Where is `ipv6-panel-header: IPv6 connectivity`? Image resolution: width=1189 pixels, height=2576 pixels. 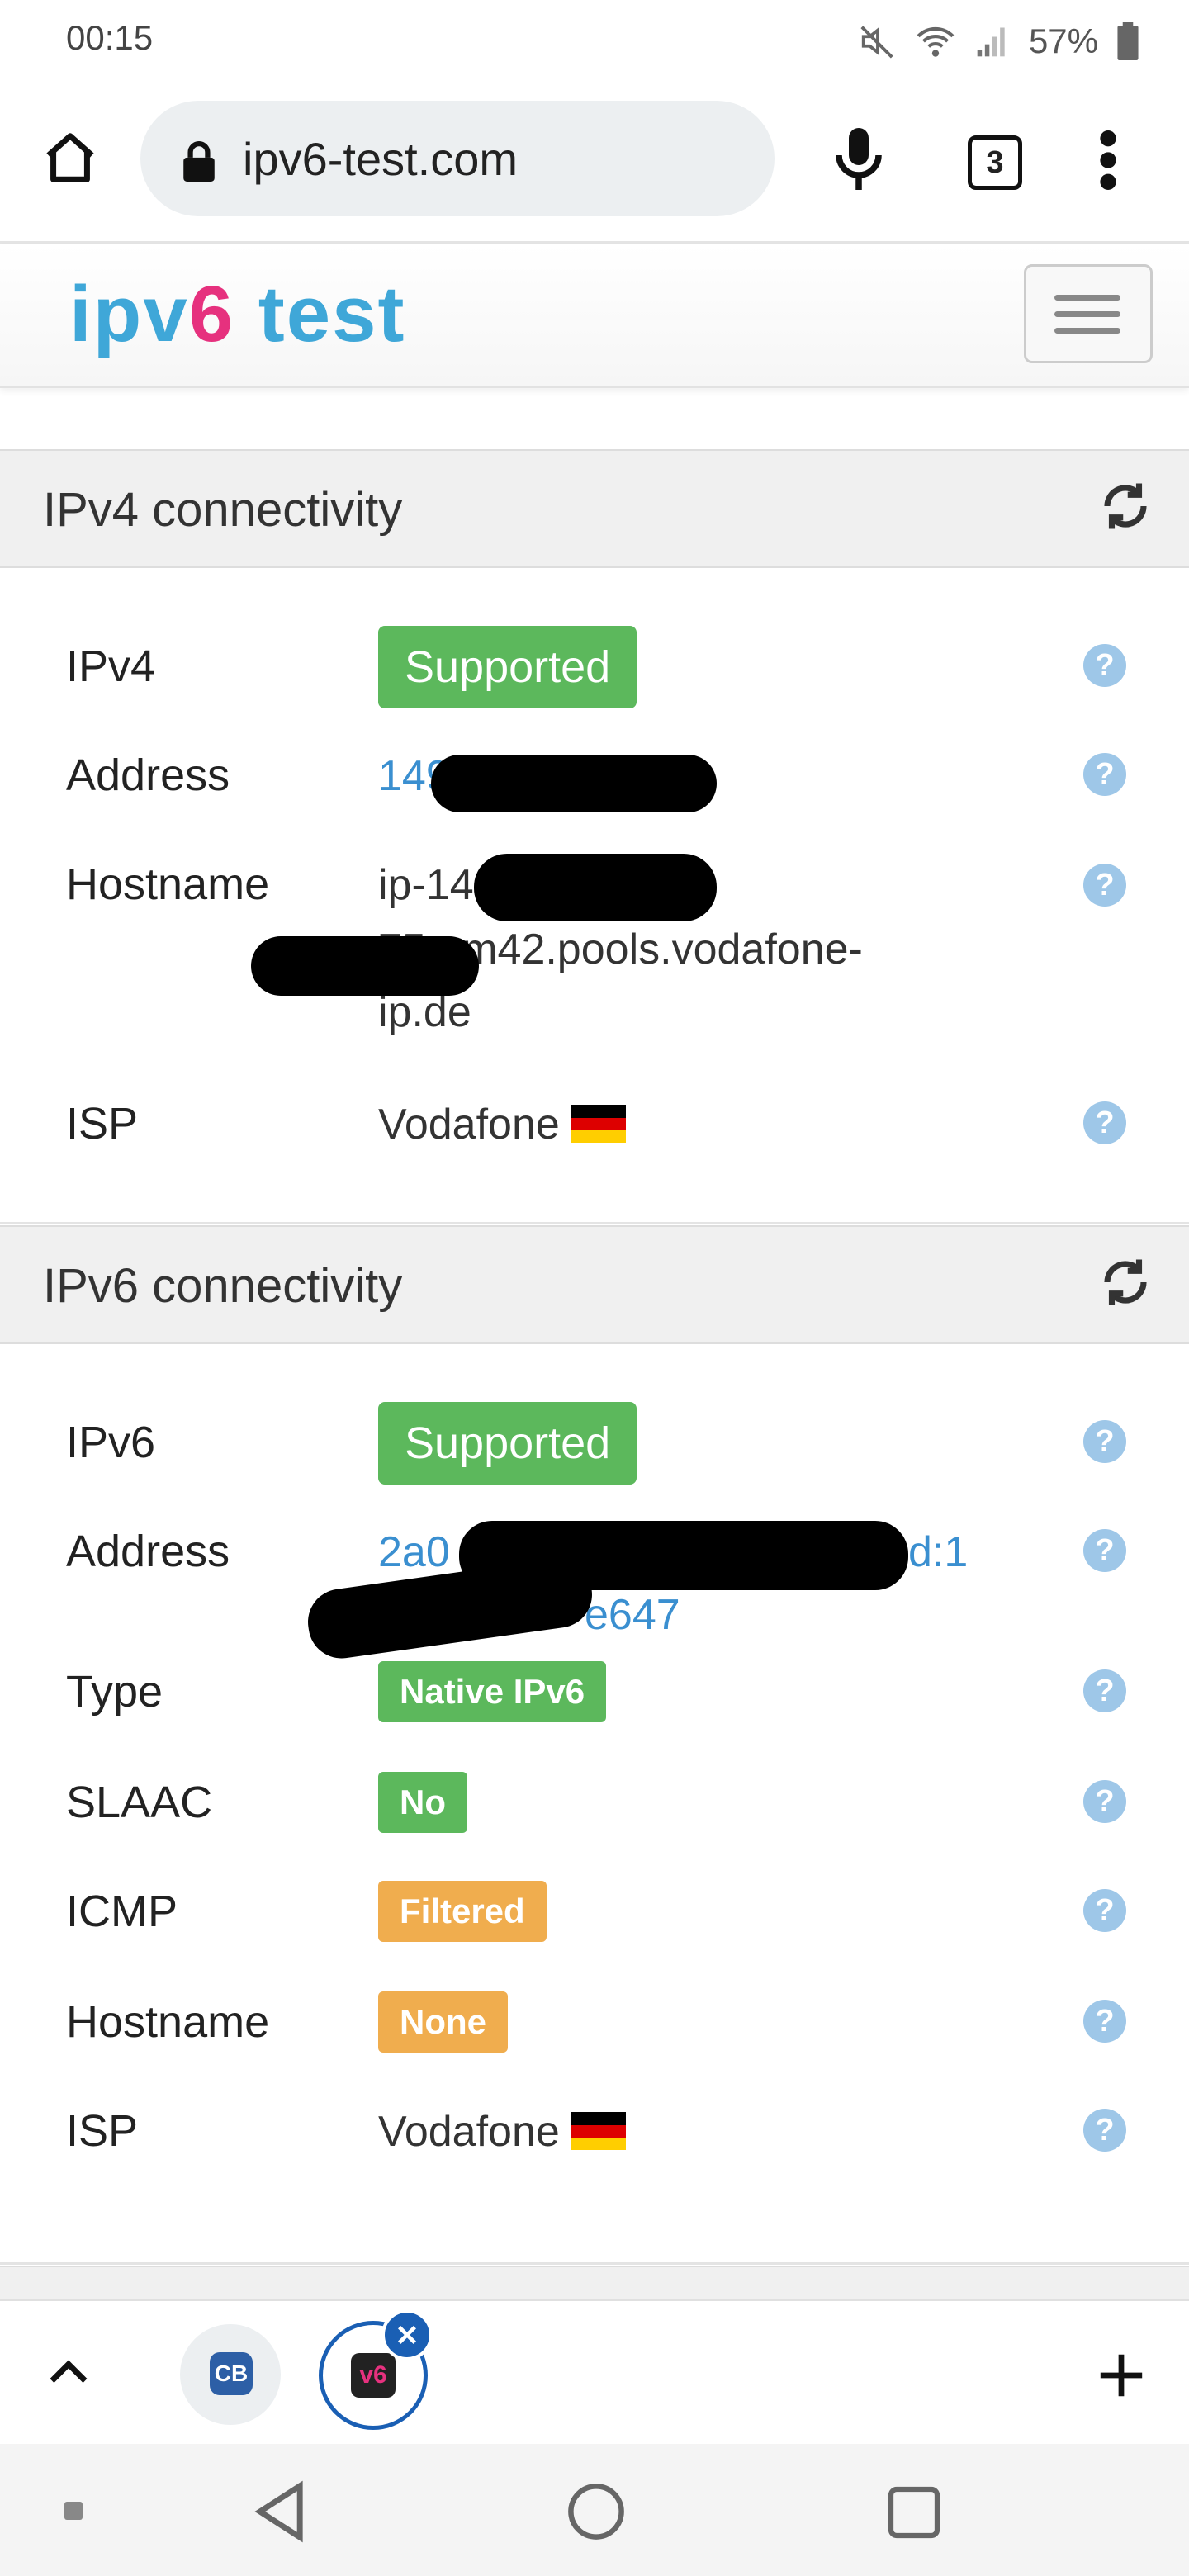
ipv6-panel-header: IPv6 connectivity is located at coordinates (594, 1284).